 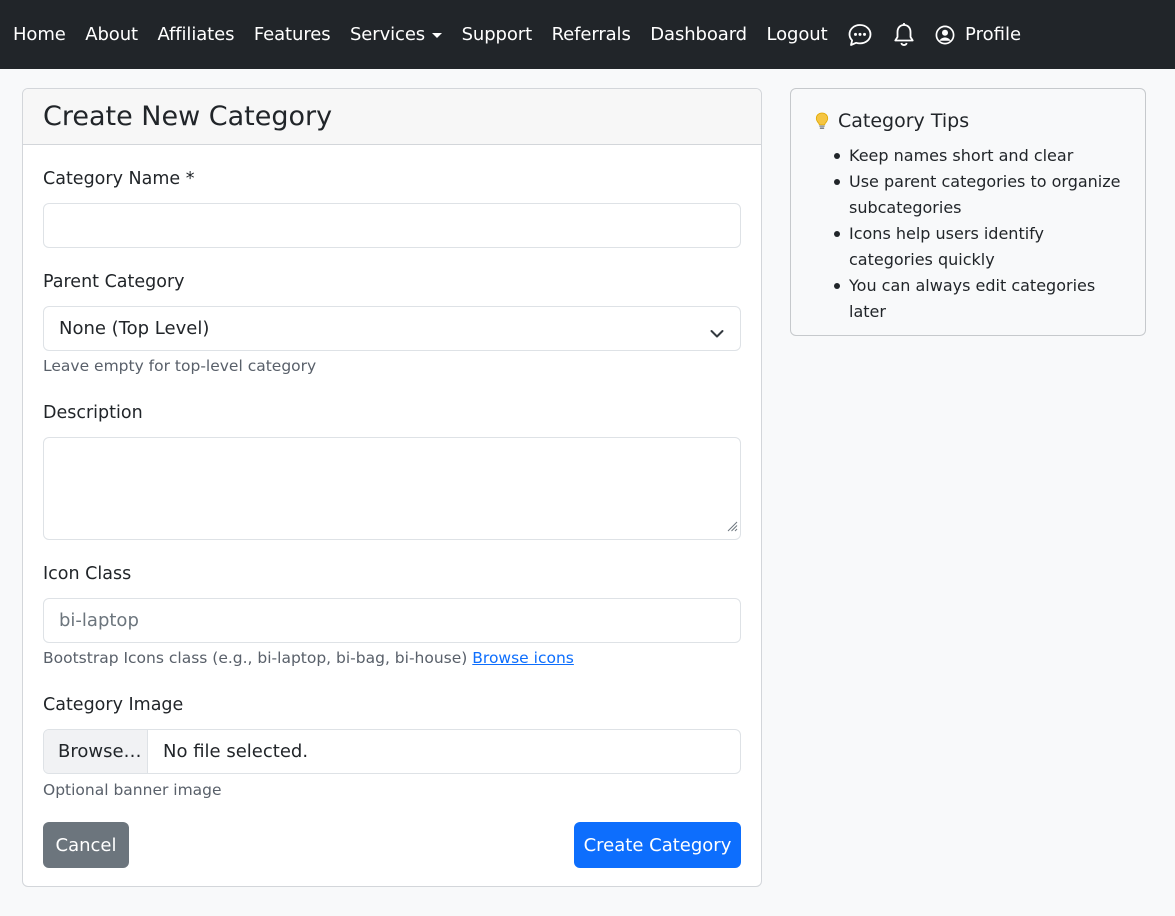 I want to click on bell-icon, so click(x=904, y=35).